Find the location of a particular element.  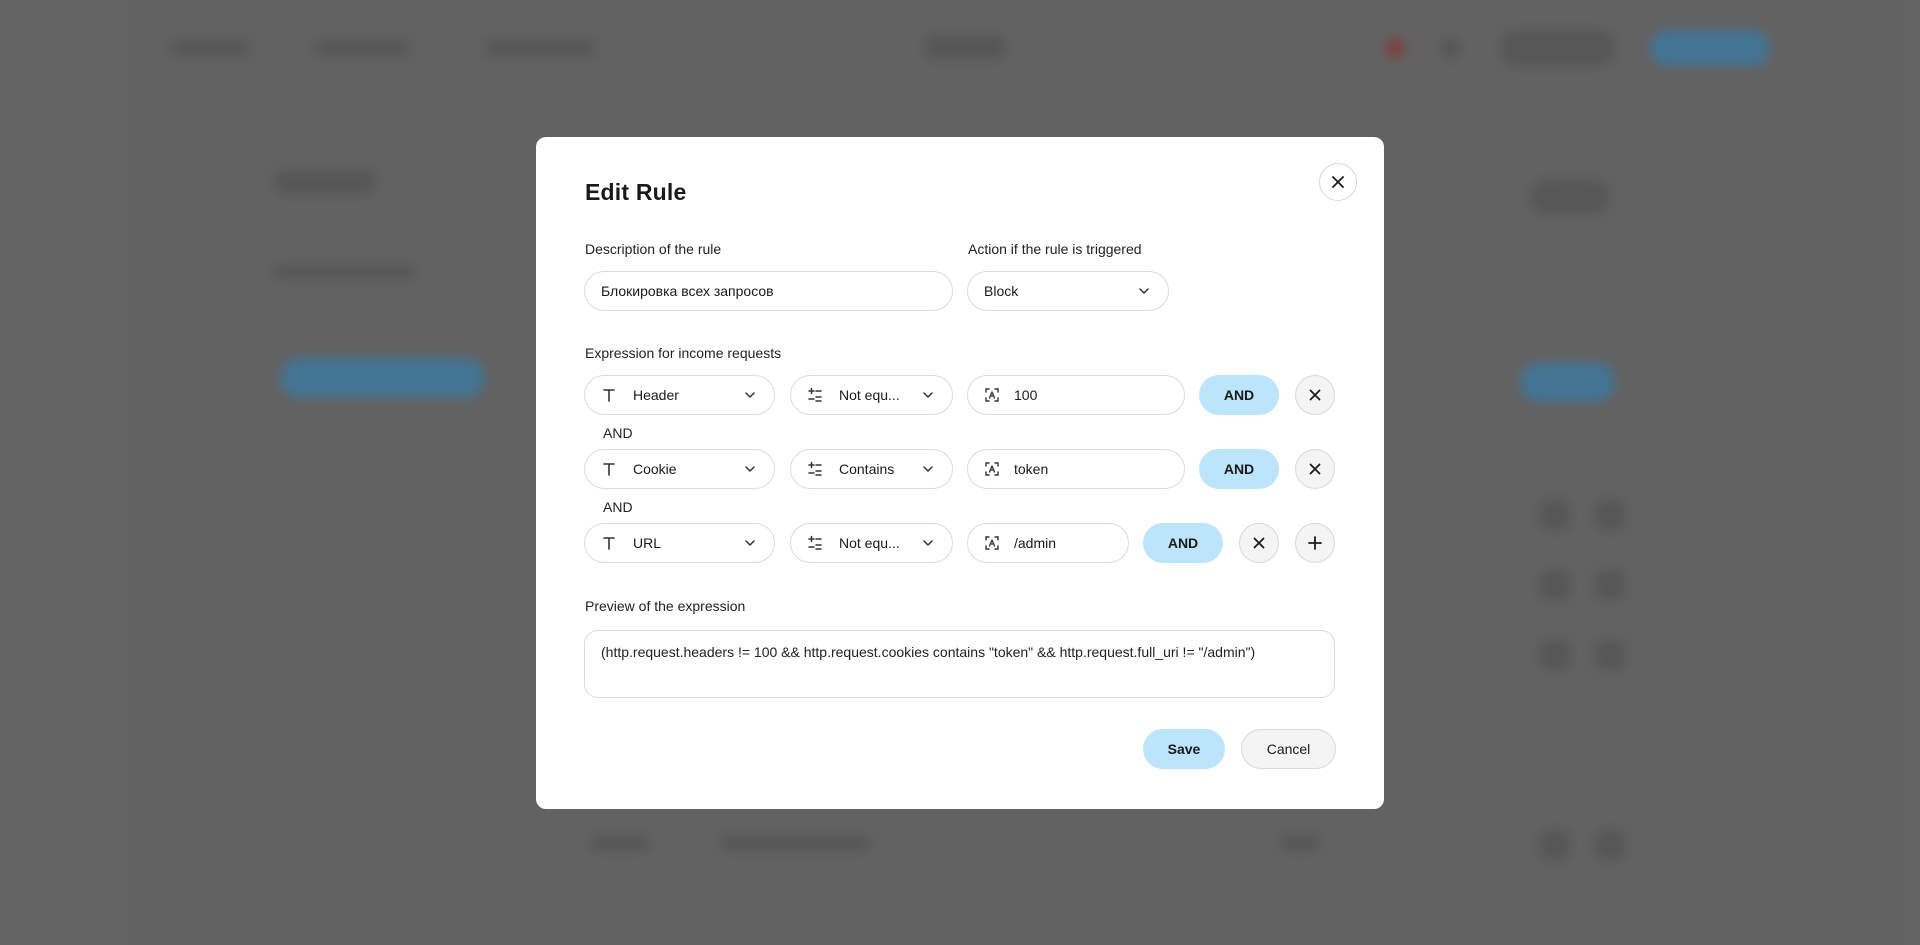

action-value: Block is located at coordinates (1001, 291).